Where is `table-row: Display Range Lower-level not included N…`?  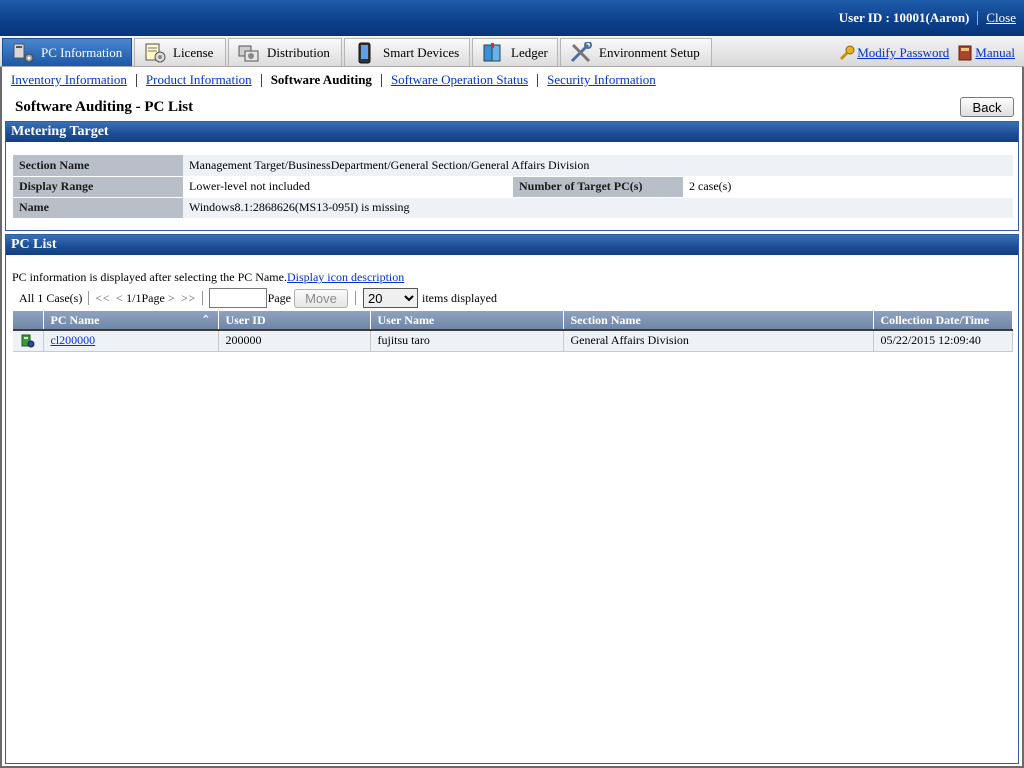
table-row: Display Range Lower-level not included N… is located at coordinates (513, 187).